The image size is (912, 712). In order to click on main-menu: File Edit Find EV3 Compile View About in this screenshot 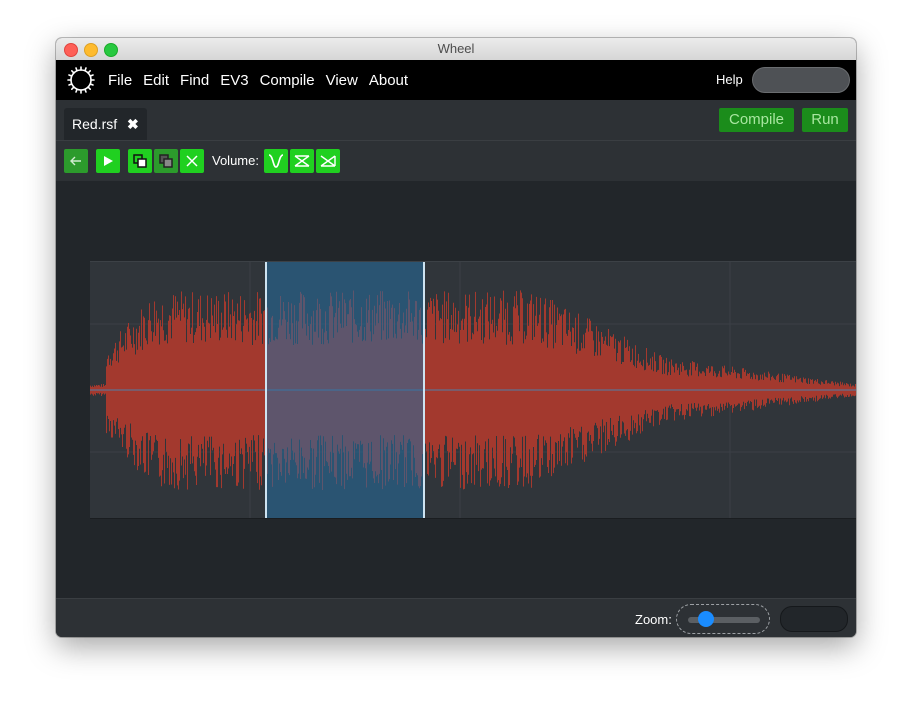, I will do `click(263, 80)`.